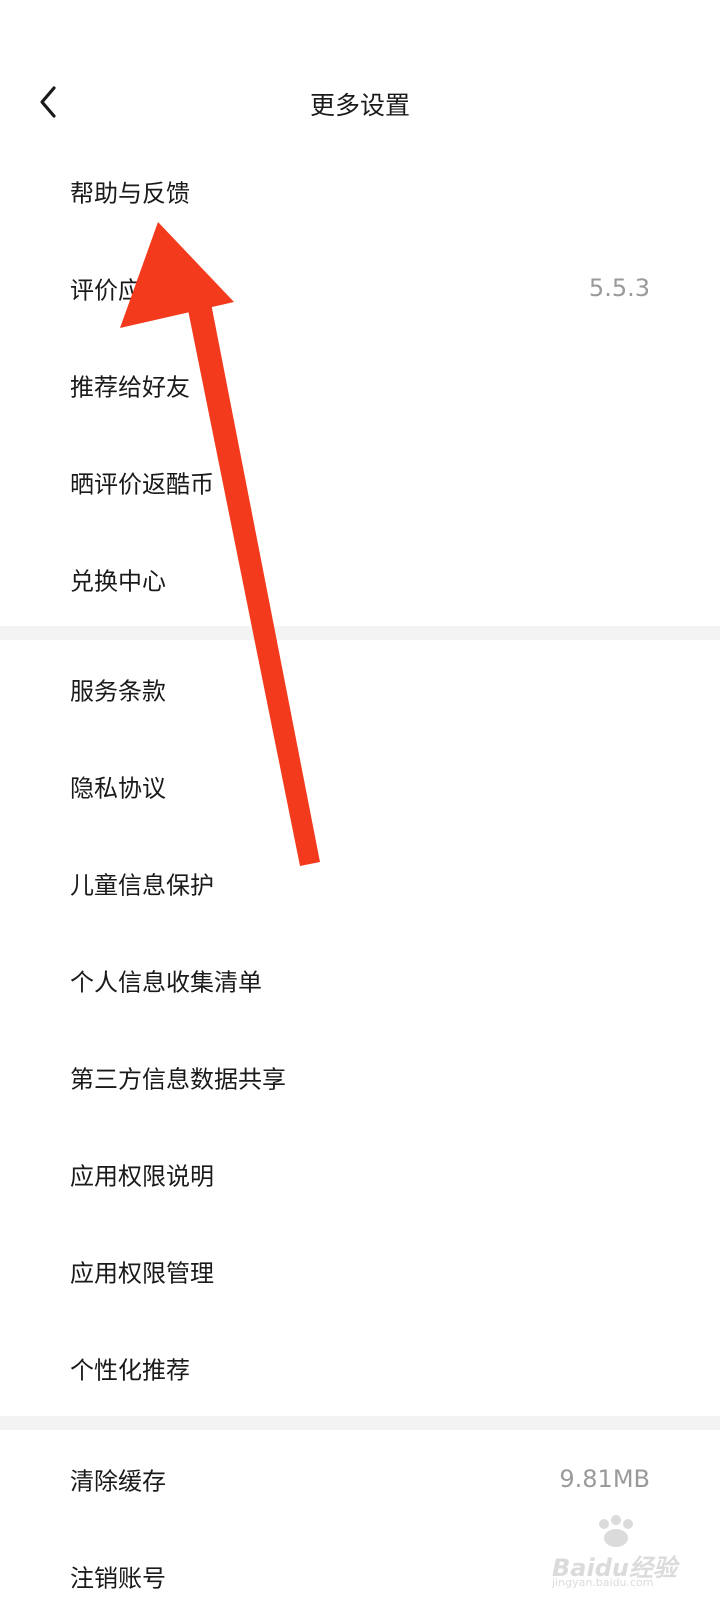  I want to click on settings-item-help-feedback: 帮助与反馈, so click(360, 190).